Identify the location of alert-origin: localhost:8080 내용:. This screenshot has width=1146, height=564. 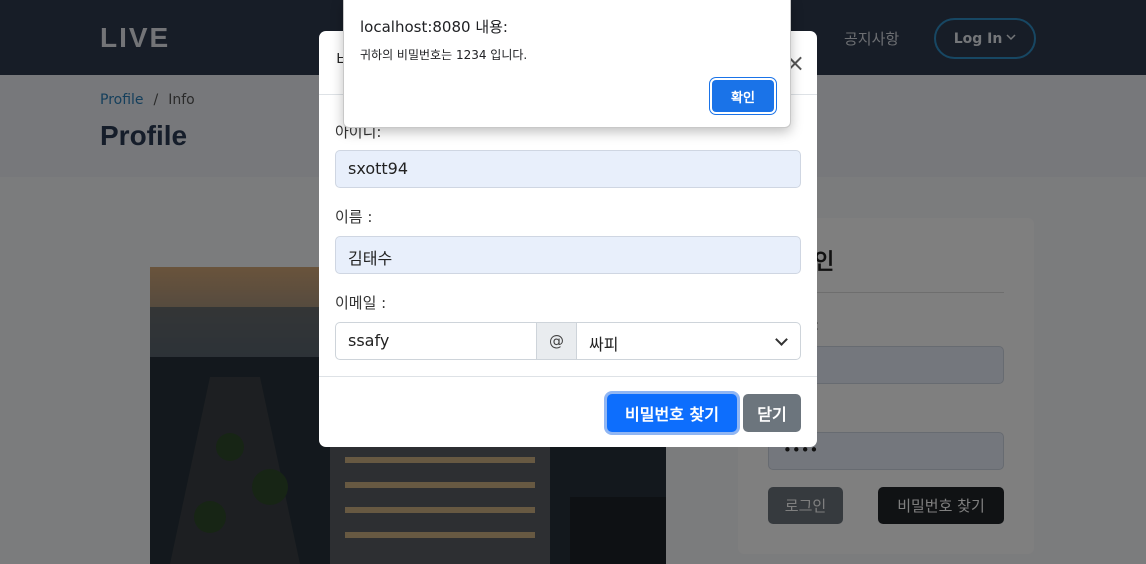
(434, 27).